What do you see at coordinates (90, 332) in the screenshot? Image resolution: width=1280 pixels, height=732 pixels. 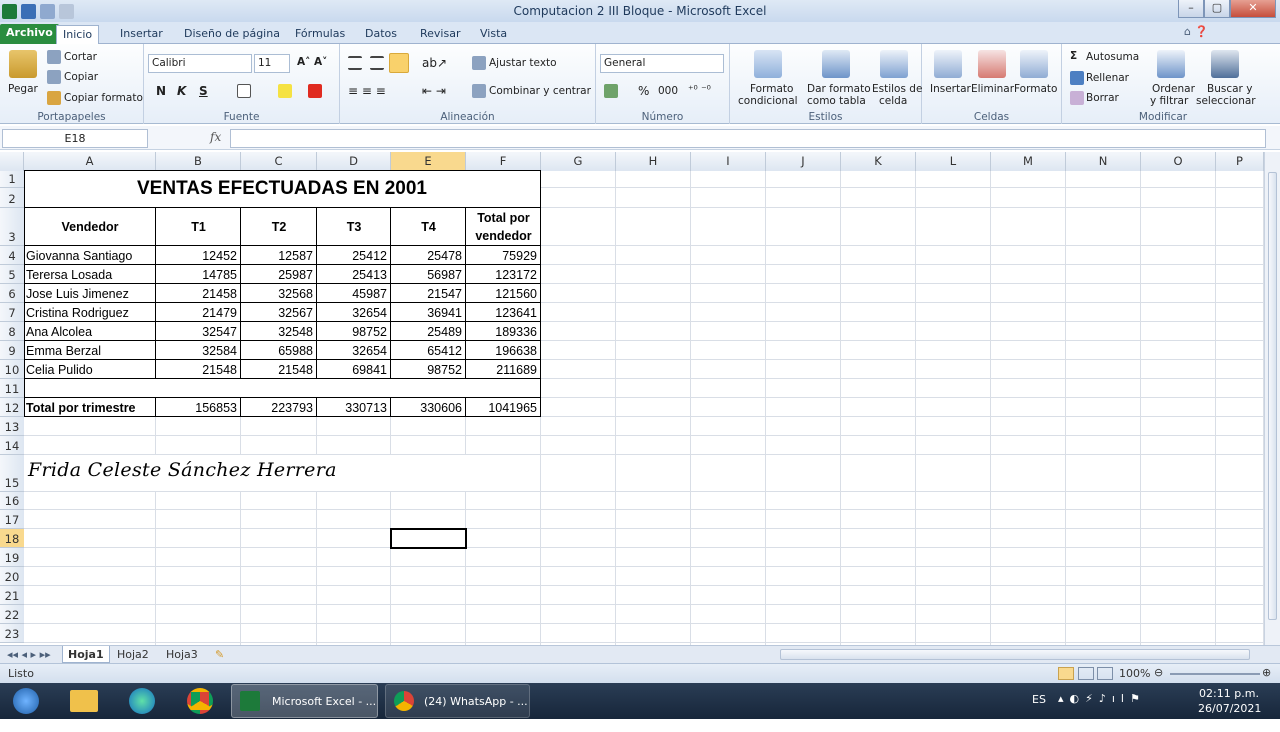 I see `vendor-name-cell: Ana Alcolea` at bounding box center [90, 332].